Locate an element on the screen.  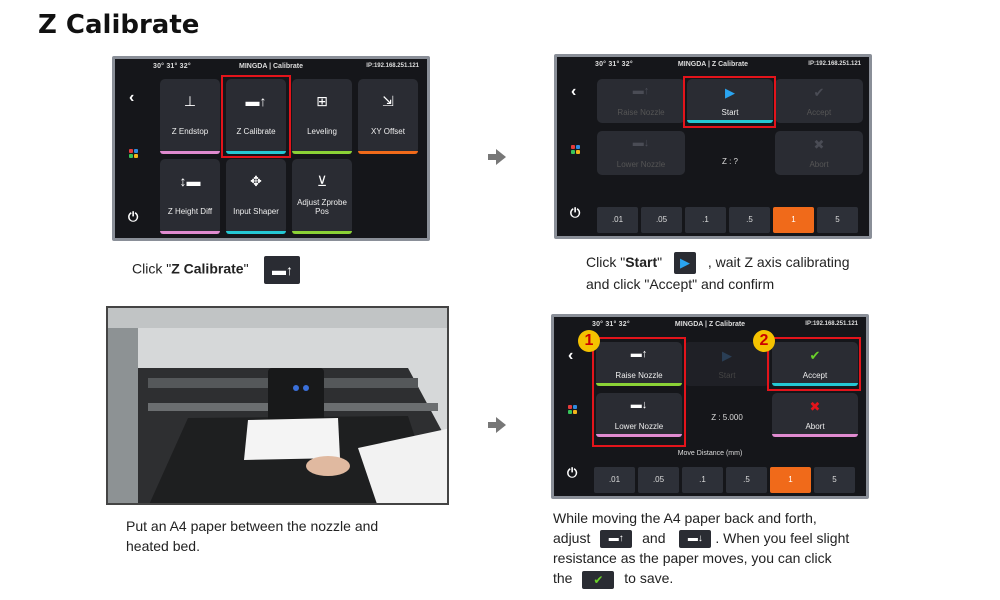
page-title: Z Calibrate is located at coordinates (119, 25).